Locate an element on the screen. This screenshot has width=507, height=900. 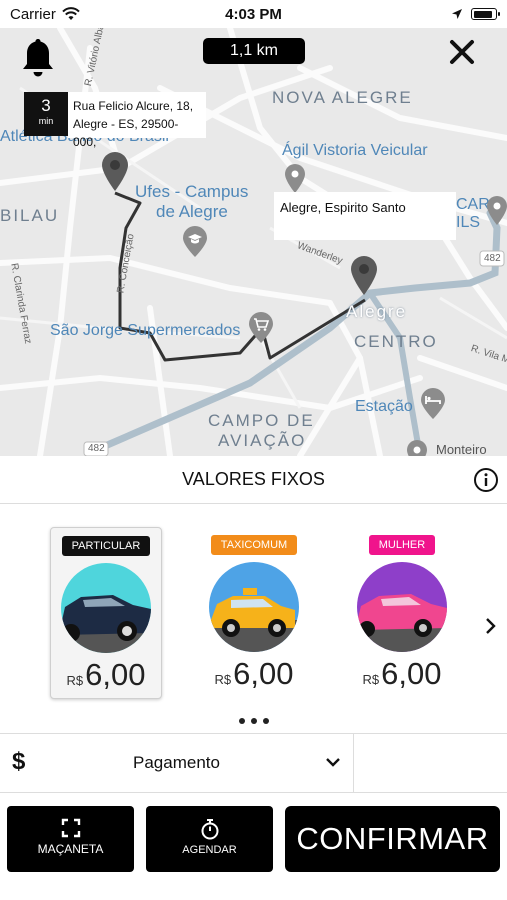
origin-address-line2: Alegre - ES, 29500-000, is located at coordinates (126, 133).